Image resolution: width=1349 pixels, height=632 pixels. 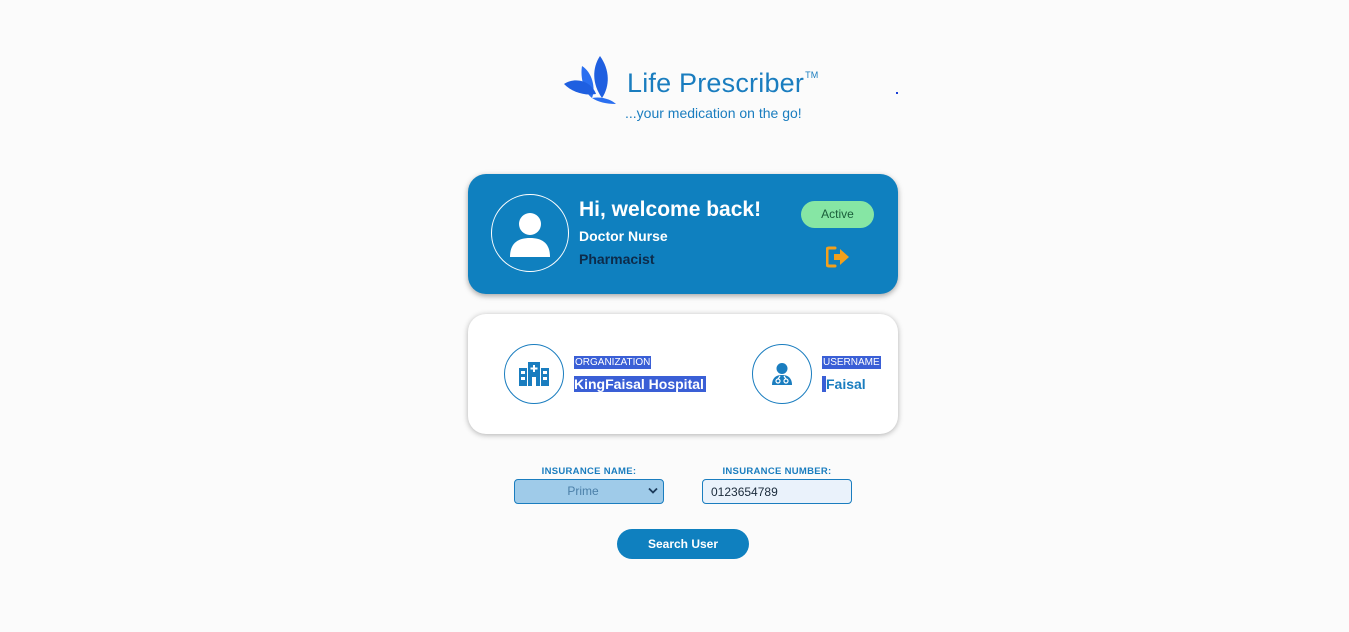 I want to click on hospital-icon, so click(x=534, y=374).